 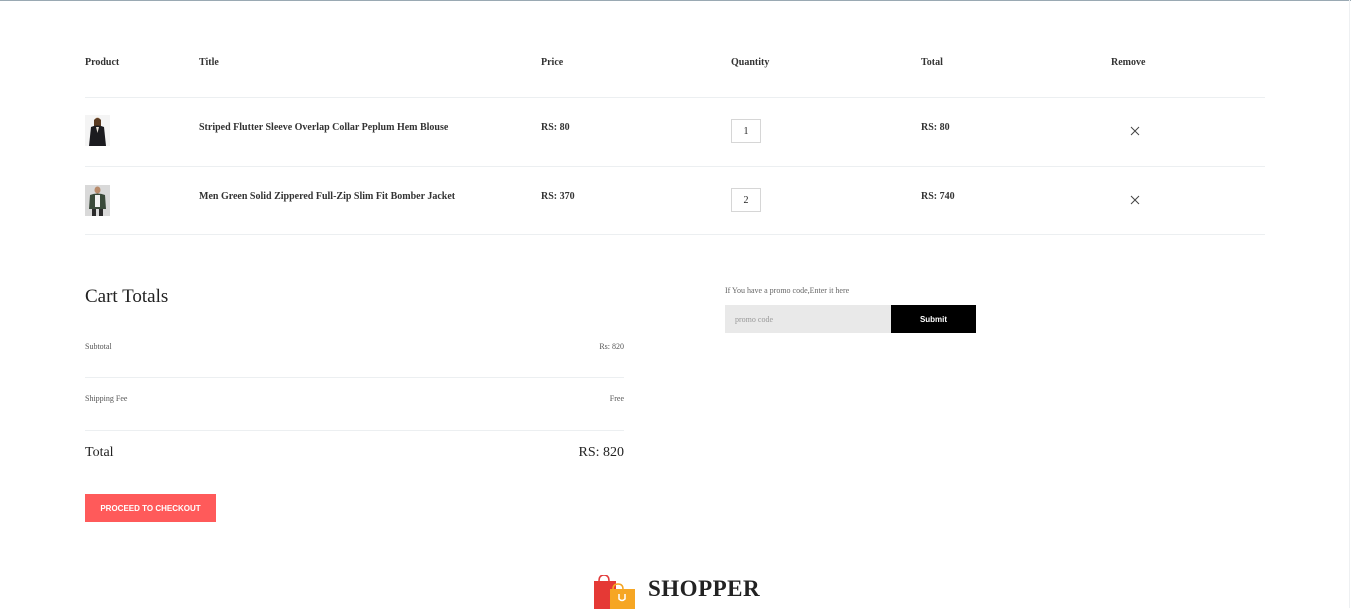 What do you see at coordinates (1349, 304) in the screenshot?
I see `scrollbar-track` at bounding box center [1349, 304].